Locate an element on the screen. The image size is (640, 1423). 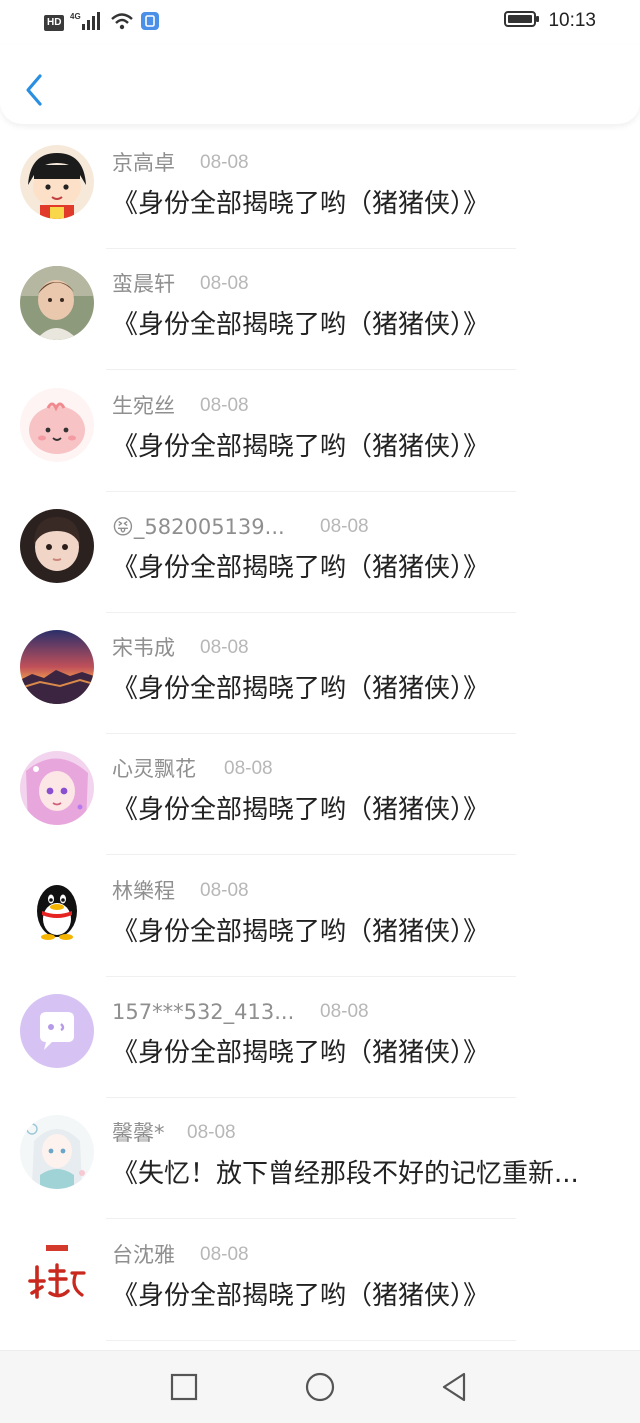
list-item: 台沈雅 08-08 《身份全部揭晓了哟（猪猪侠）》 is located at coordinates (320, 1280).